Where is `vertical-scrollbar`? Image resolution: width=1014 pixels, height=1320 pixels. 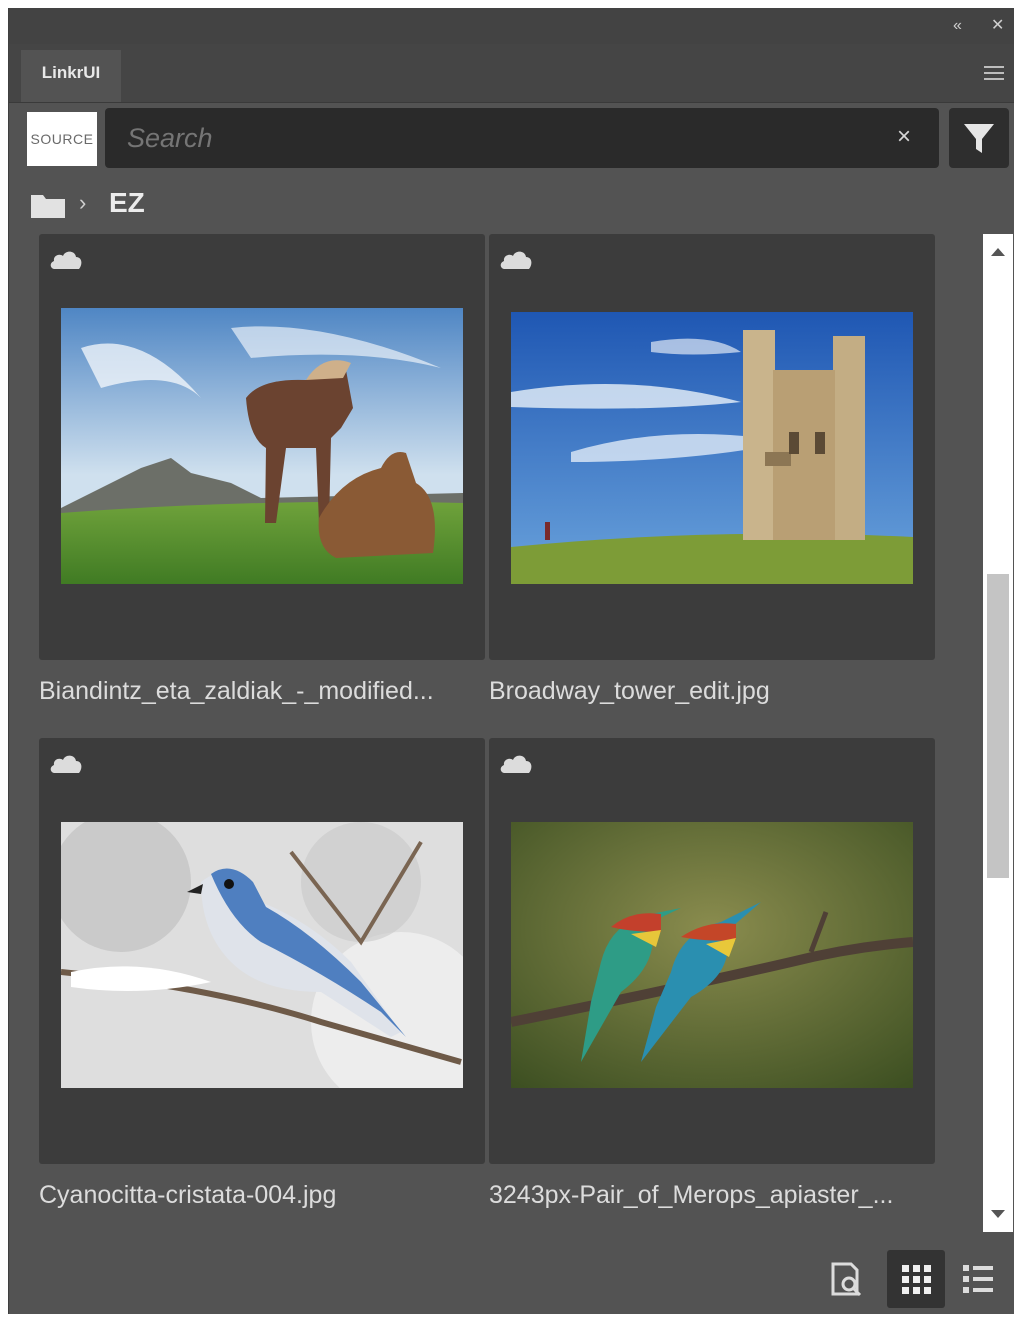 vertical-scrollbar is located at coordinates (998, 733).